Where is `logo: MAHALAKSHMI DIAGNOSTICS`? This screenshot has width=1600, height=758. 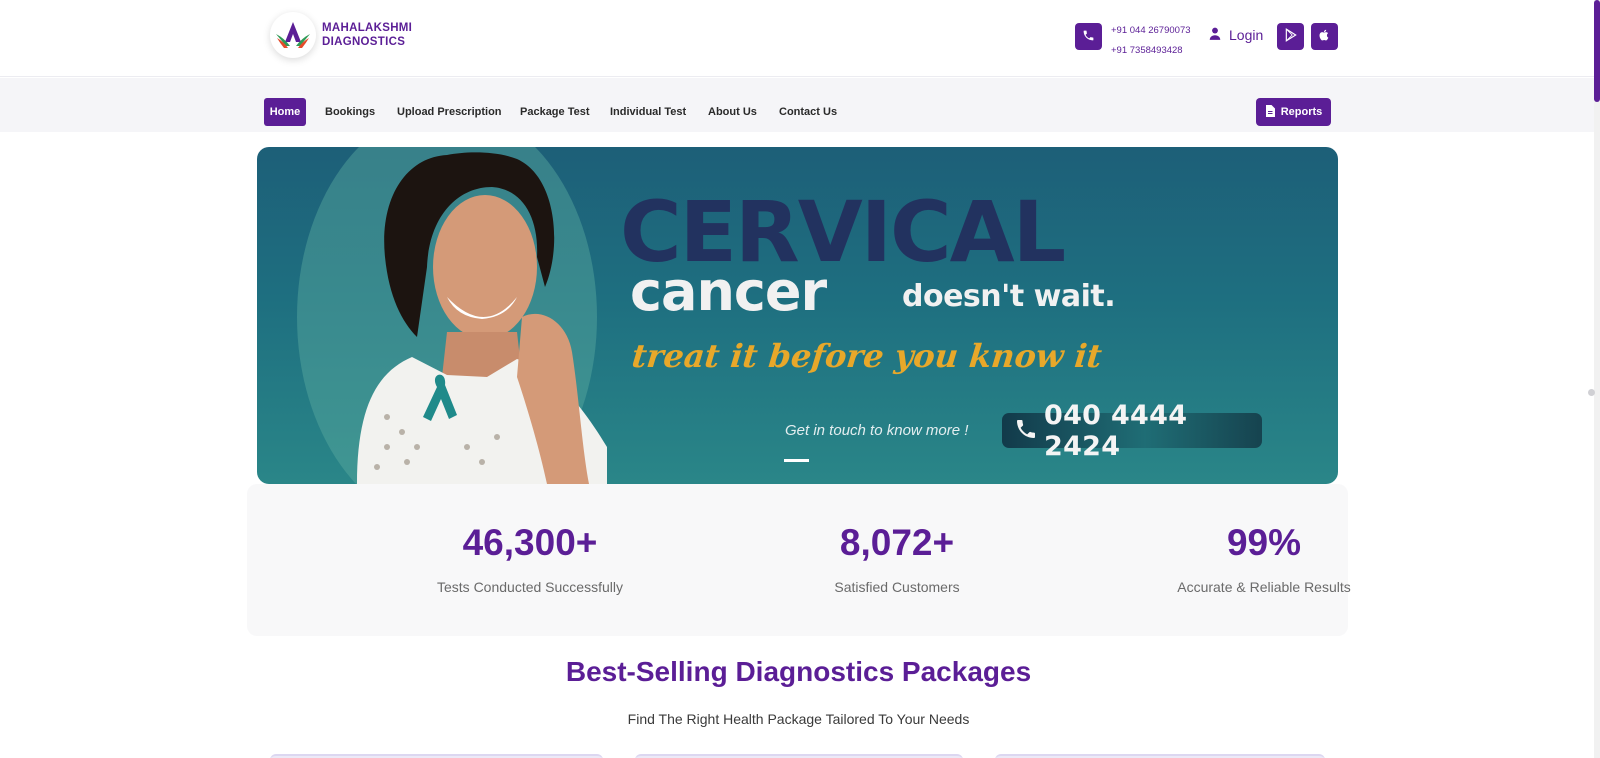
logo: MAHALAKSHMI DIAGNOSTICS is located at coordinates (341, 35).